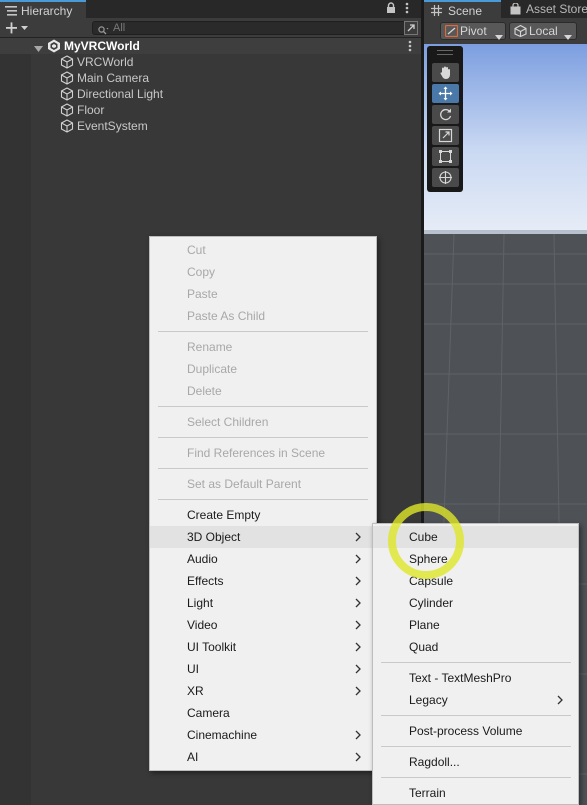  Describe the element at coordinates (475, 625) in the screenshot. I see `menu-item-plane: Plane` at that location.